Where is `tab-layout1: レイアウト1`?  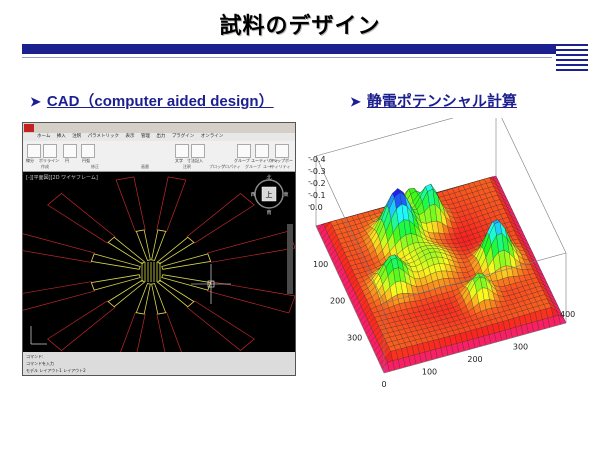 tab-layout1: レイアウト1 is located at coordinates (50, 370).